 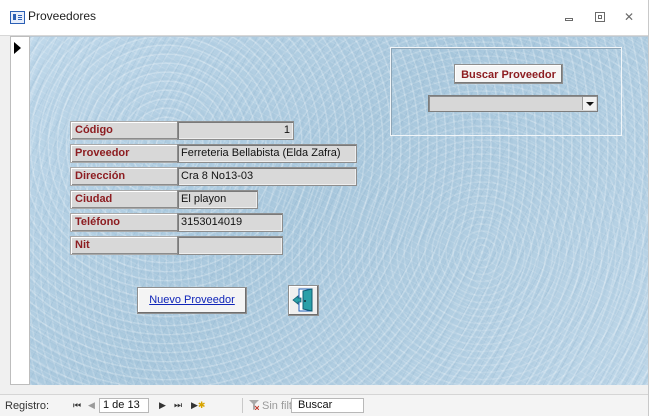 What do you see at coordinates (17, 17) in the screenshot?
I see `form-icon` at bounding box center [17, 17].